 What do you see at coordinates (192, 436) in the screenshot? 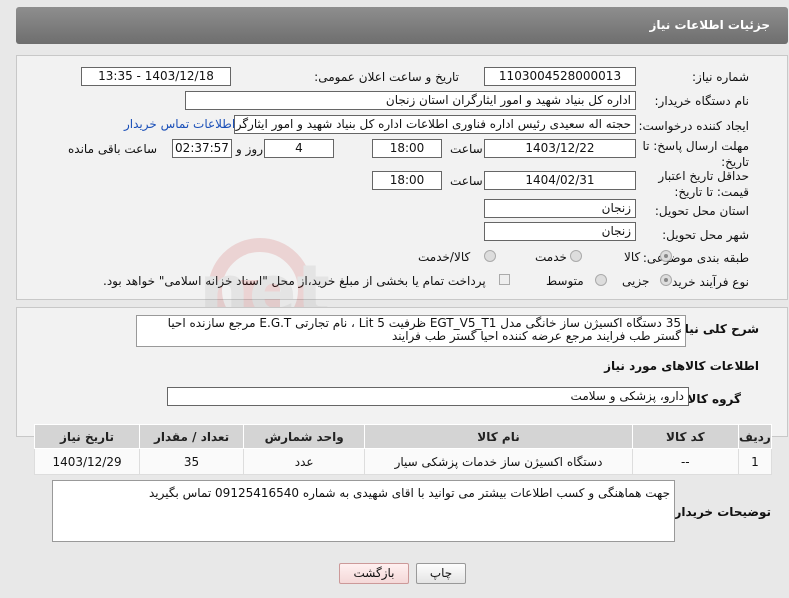
I see `col-quantity: تعداد / مقدار` at bounding box center [192, 436].